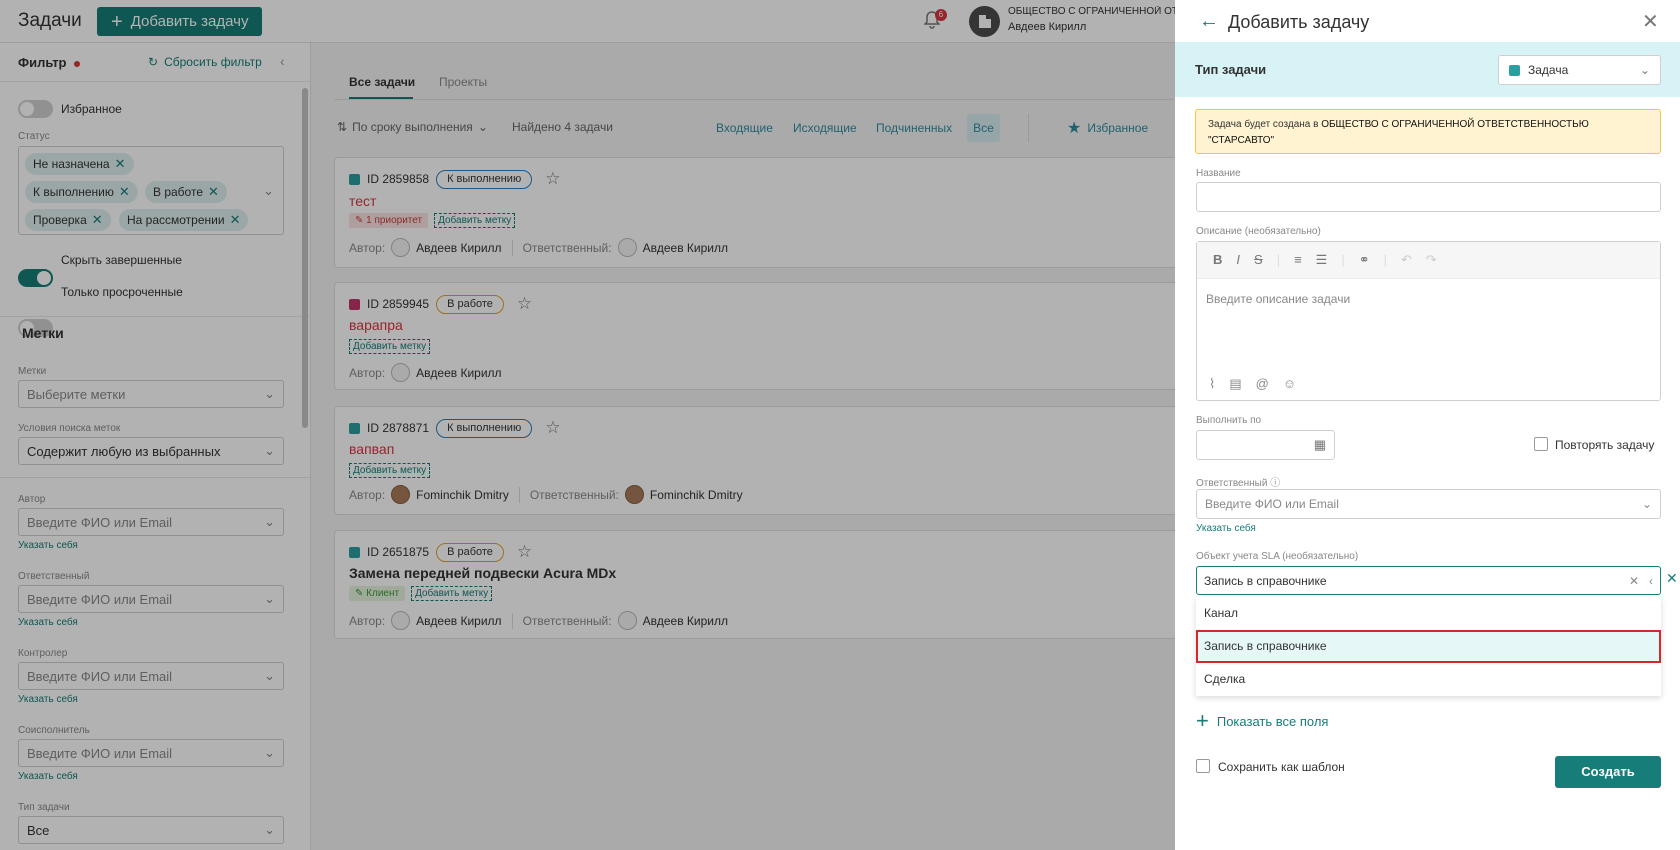 The width and height of the screenshot is (1680, 850). Describe the element at coordinates (1231, 69) in the screenshot. I see `task-type-label: Тип задачи` at that location.